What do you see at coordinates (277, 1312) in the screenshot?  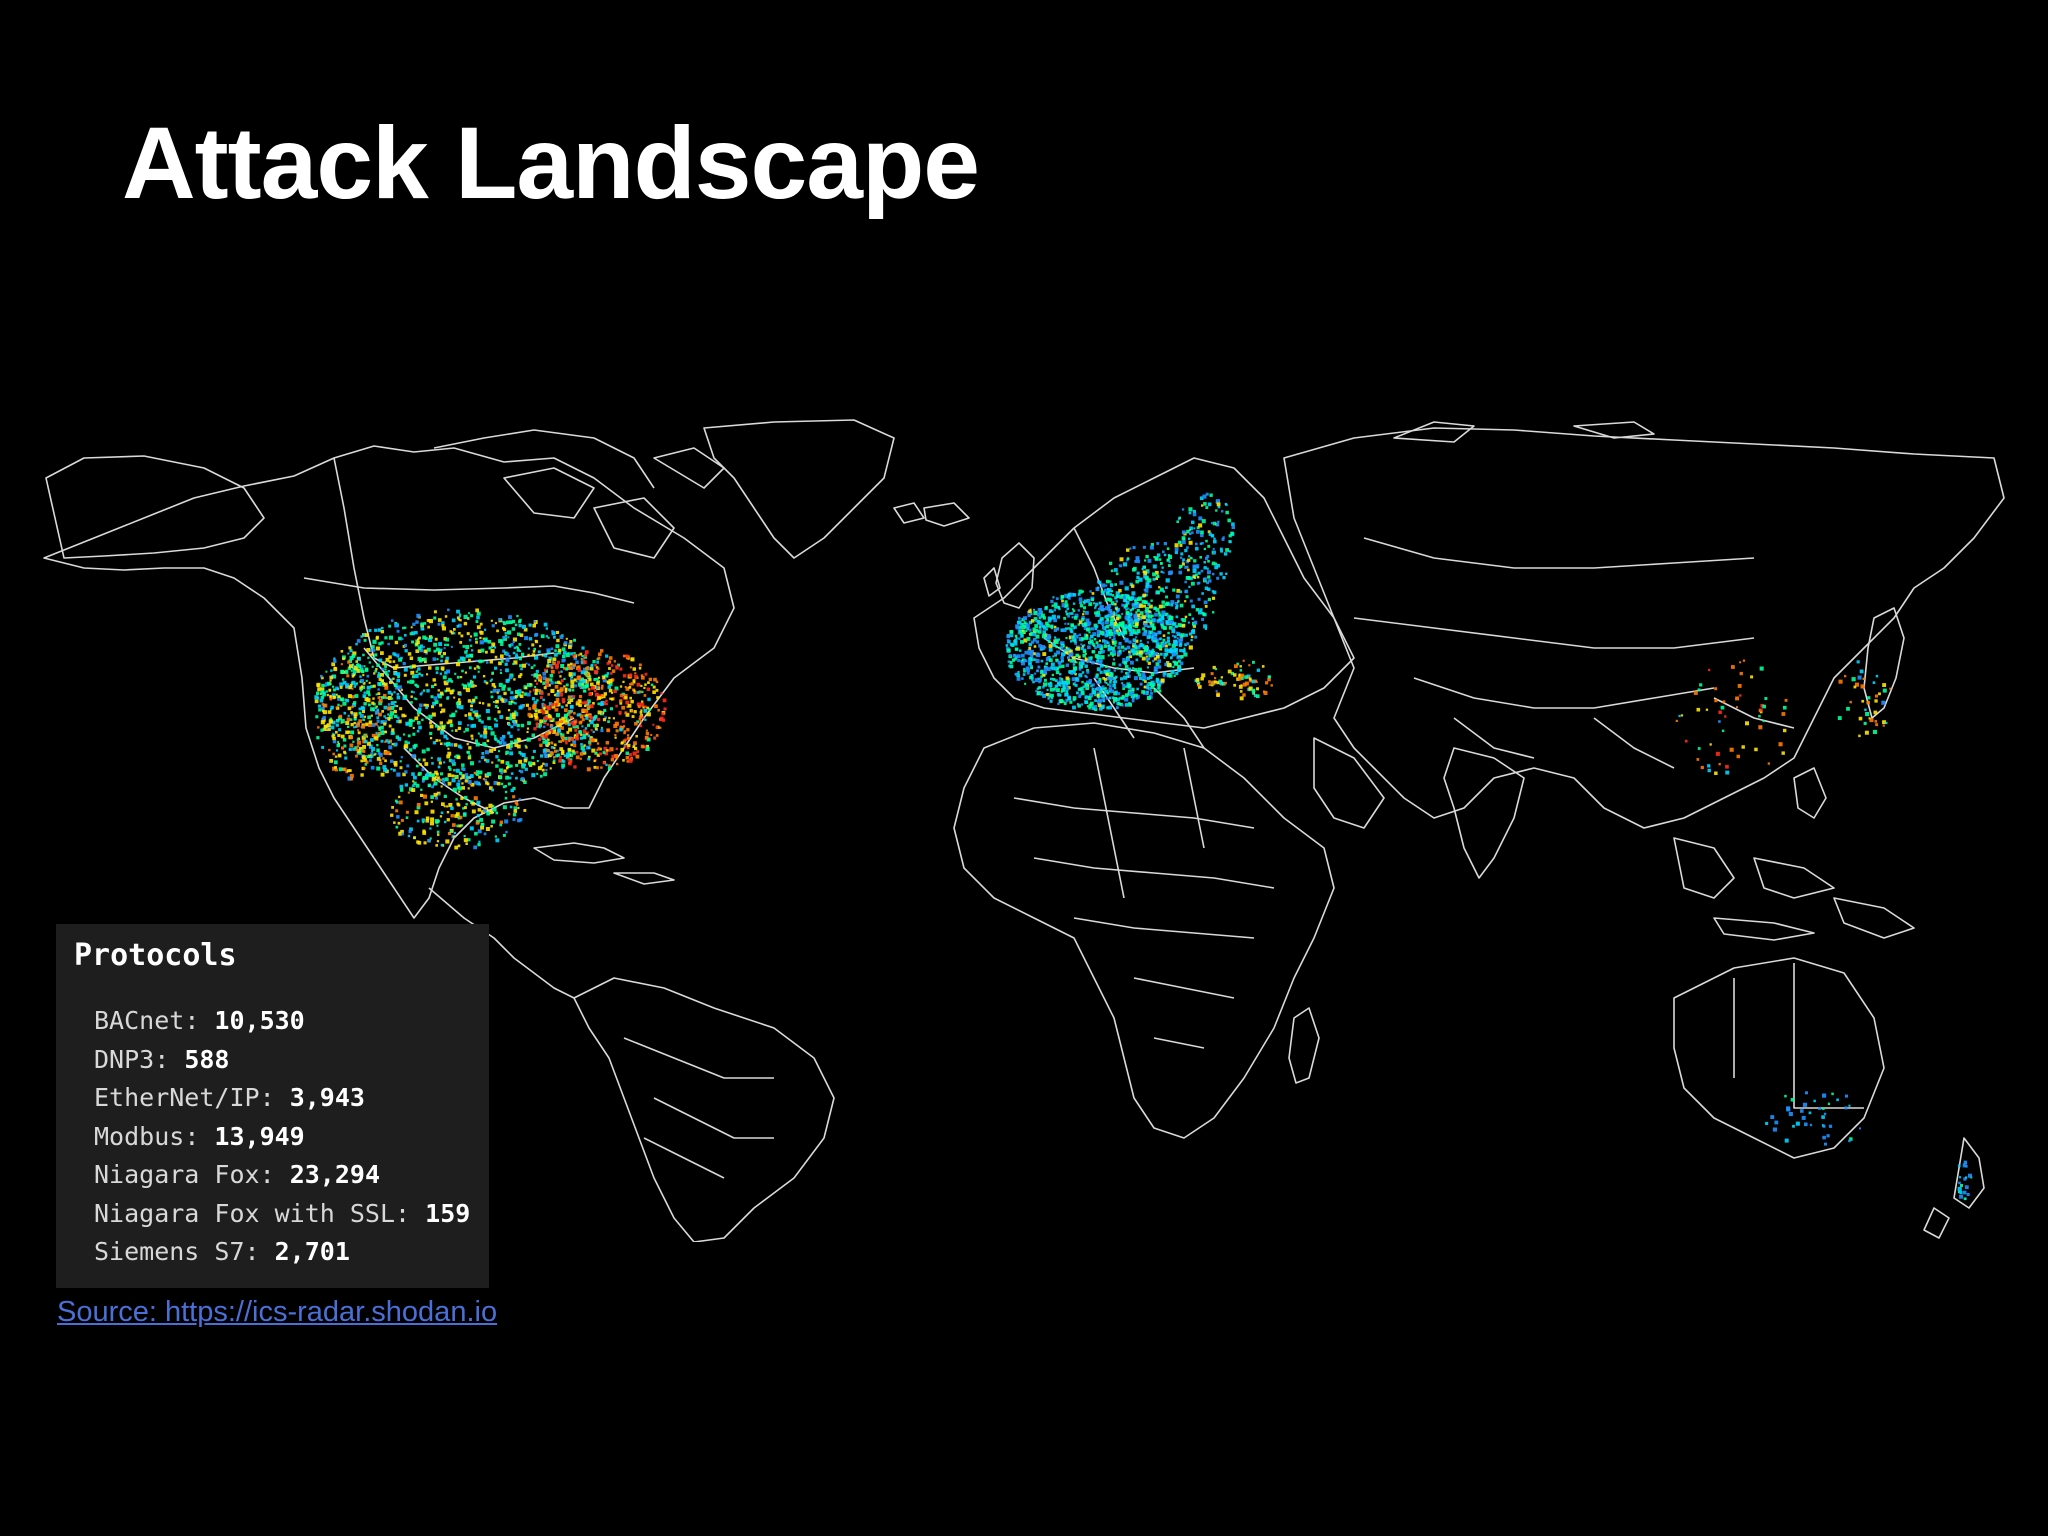 I see `source-link: Source: https://ics-radar.shodan.io` at bounding box center [277, 1312].